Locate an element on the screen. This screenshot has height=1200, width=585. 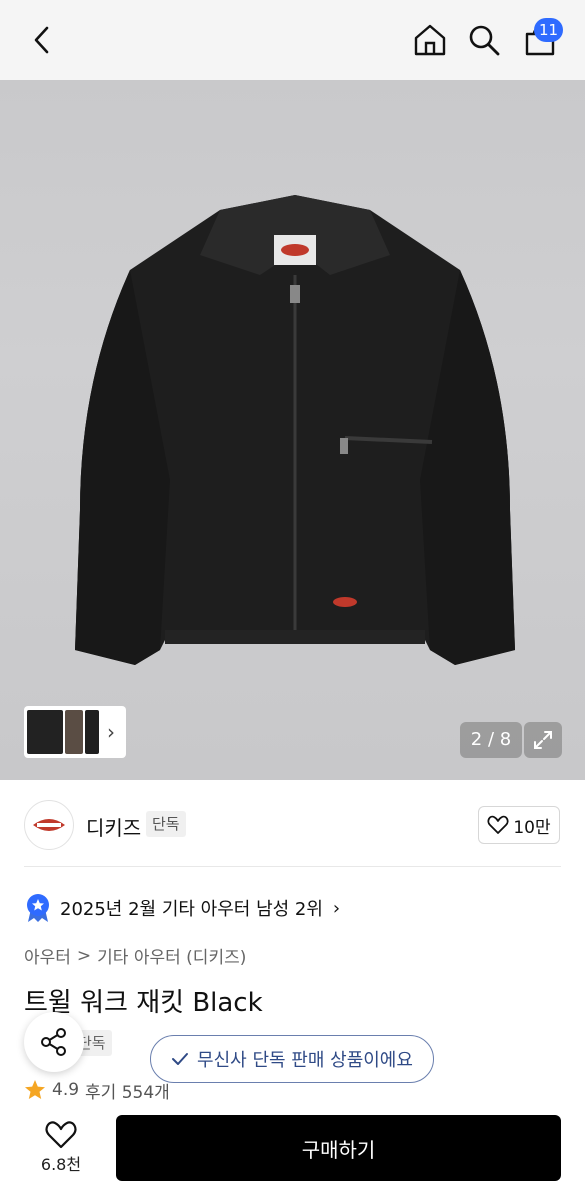
product-like-count: 6.8천 is located at coordinates (61, 1164).